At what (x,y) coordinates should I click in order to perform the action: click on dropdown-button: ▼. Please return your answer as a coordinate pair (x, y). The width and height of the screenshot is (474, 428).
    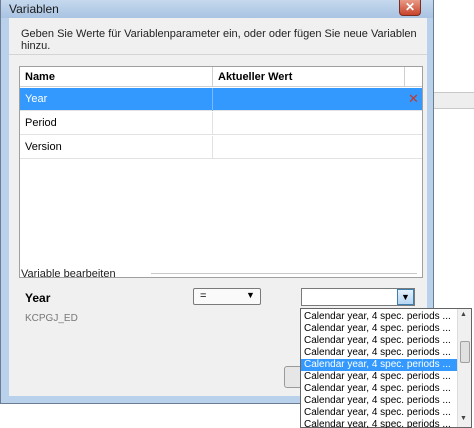
    Looking at the image, I should click on (405, 297).